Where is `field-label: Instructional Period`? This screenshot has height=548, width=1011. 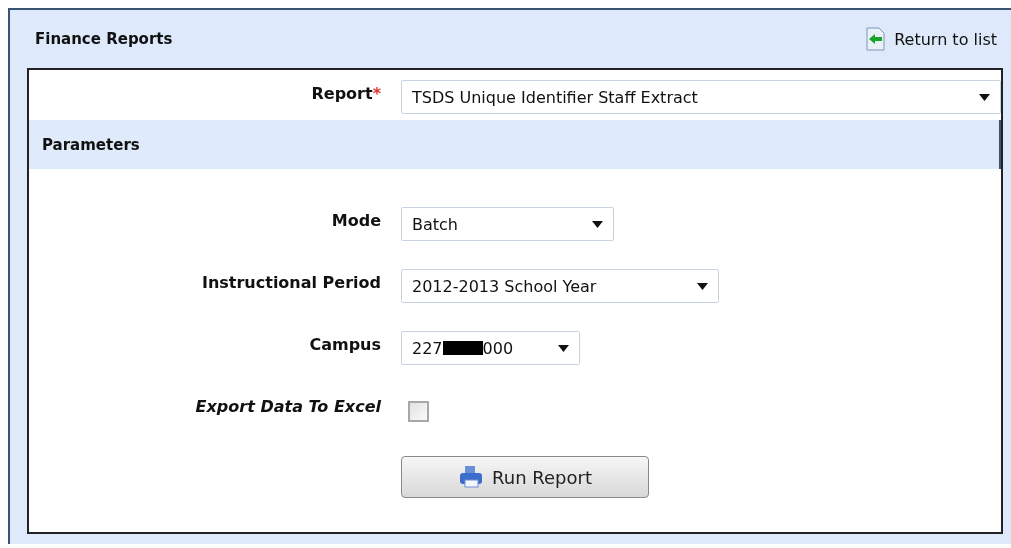
field-label: Instructional Period is located at coordinates (290, 282).